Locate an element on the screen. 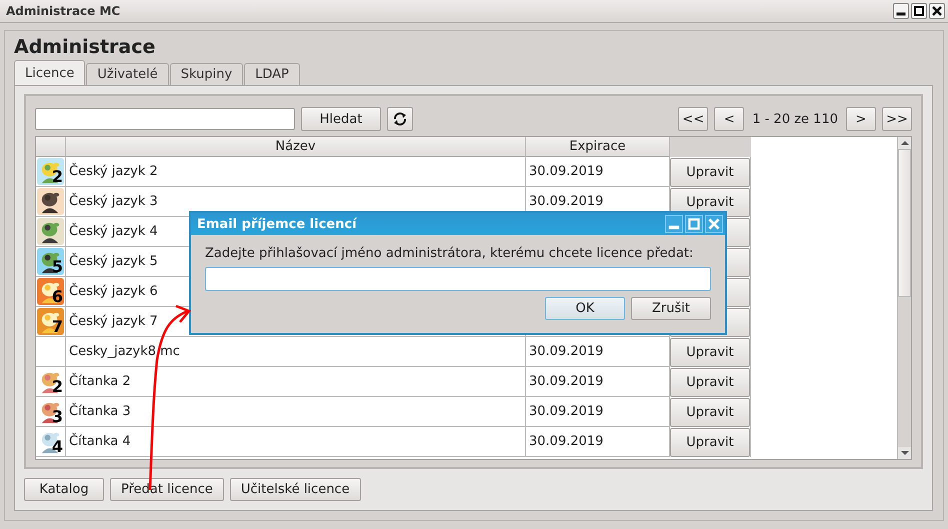  table-cell: Čítanka 2 is located at coordinates (296, 382).